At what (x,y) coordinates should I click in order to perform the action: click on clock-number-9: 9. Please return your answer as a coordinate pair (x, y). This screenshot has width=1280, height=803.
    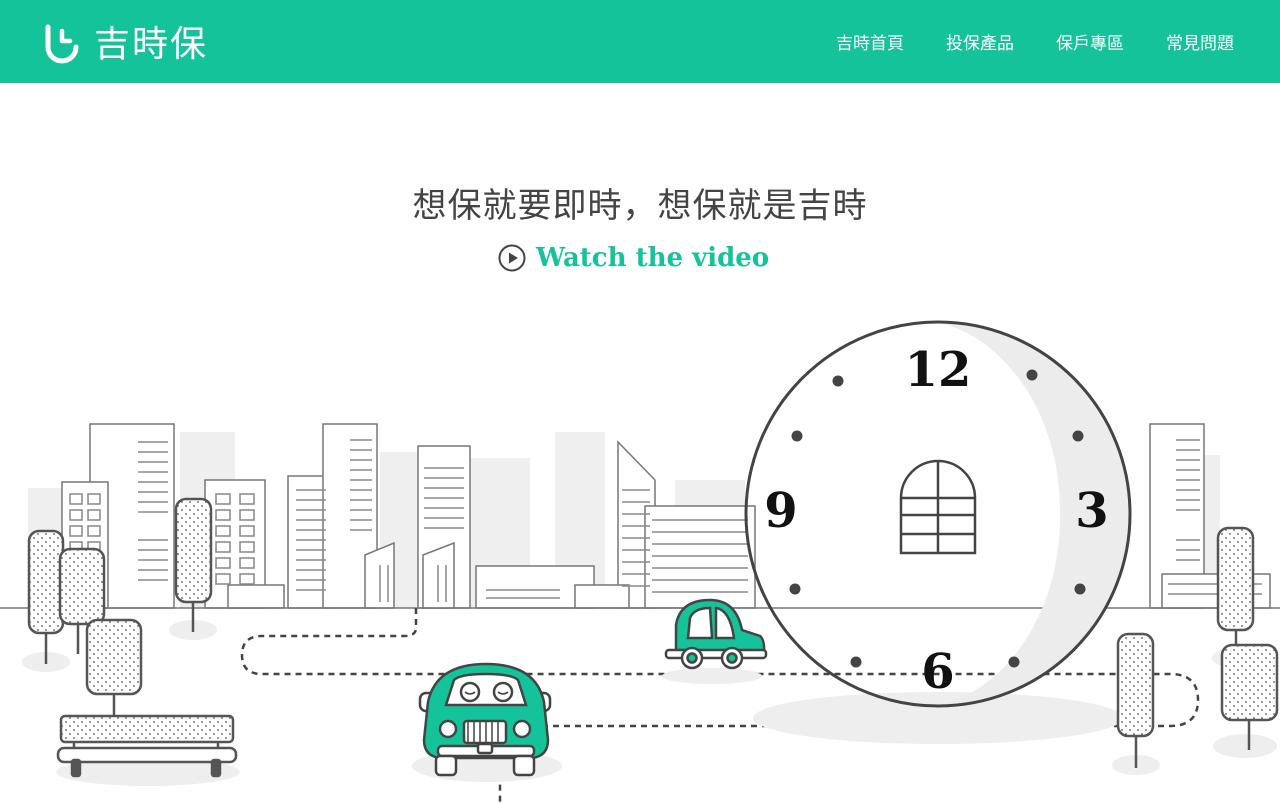
    Looking at the image, I should click on (780, 511).